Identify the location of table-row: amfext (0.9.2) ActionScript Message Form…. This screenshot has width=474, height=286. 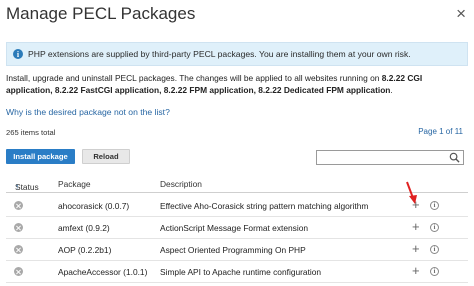
(237, 228).